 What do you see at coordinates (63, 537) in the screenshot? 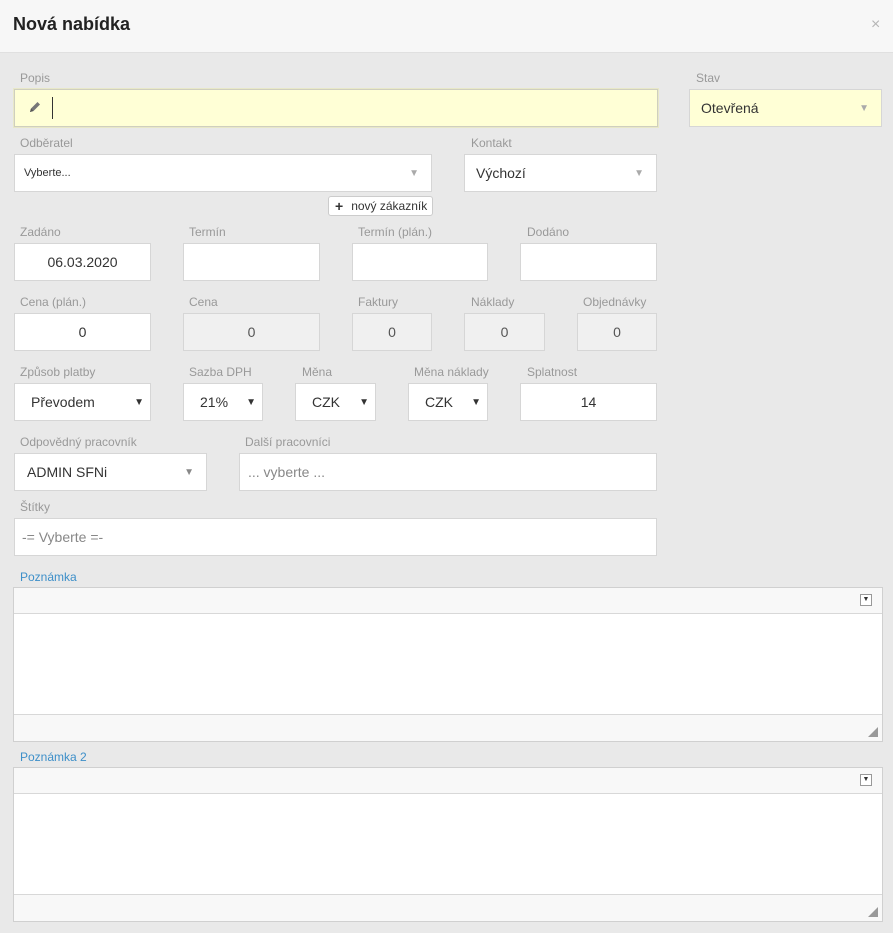
I see `stitky-placeholder: -= Vyberte =-` at bounding box center [63, 537].